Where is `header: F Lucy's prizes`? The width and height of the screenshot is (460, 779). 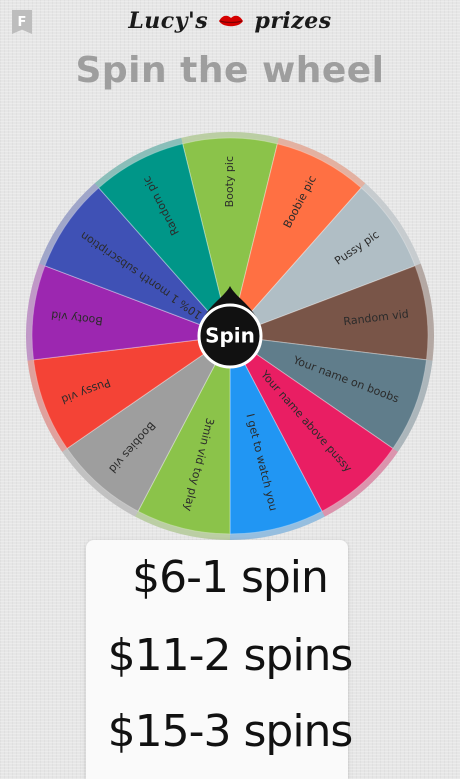
header: F Lucy's prizes is located at coordinates (230, 23).